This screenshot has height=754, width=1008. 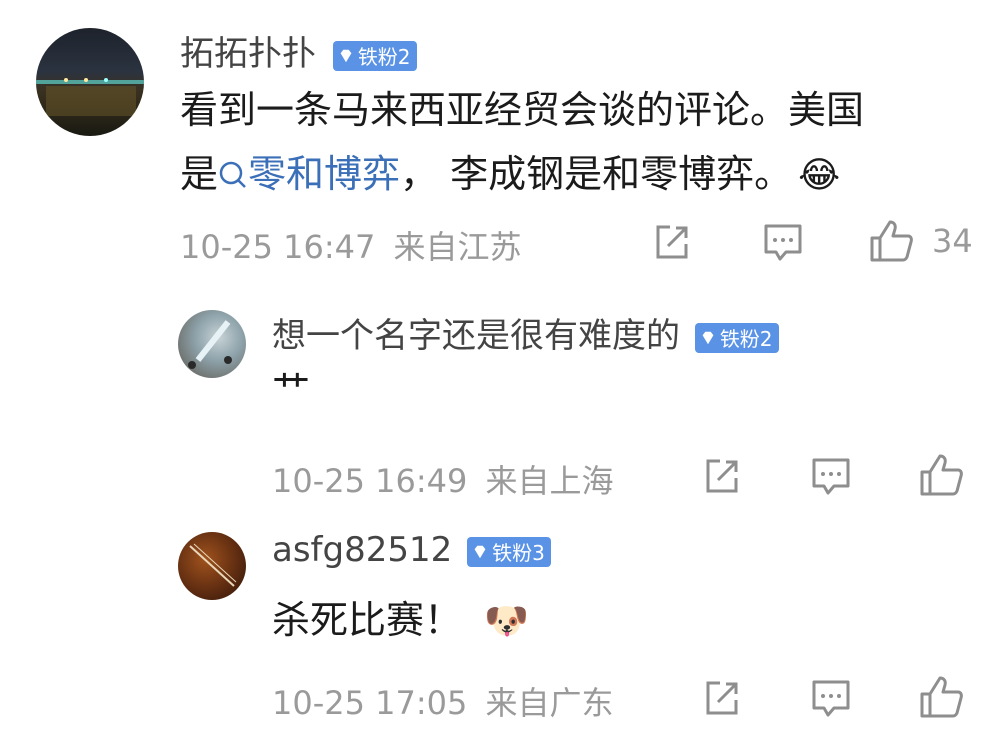 I want to click on fan-badge: 铁粉3, so click(x=509, y=551).